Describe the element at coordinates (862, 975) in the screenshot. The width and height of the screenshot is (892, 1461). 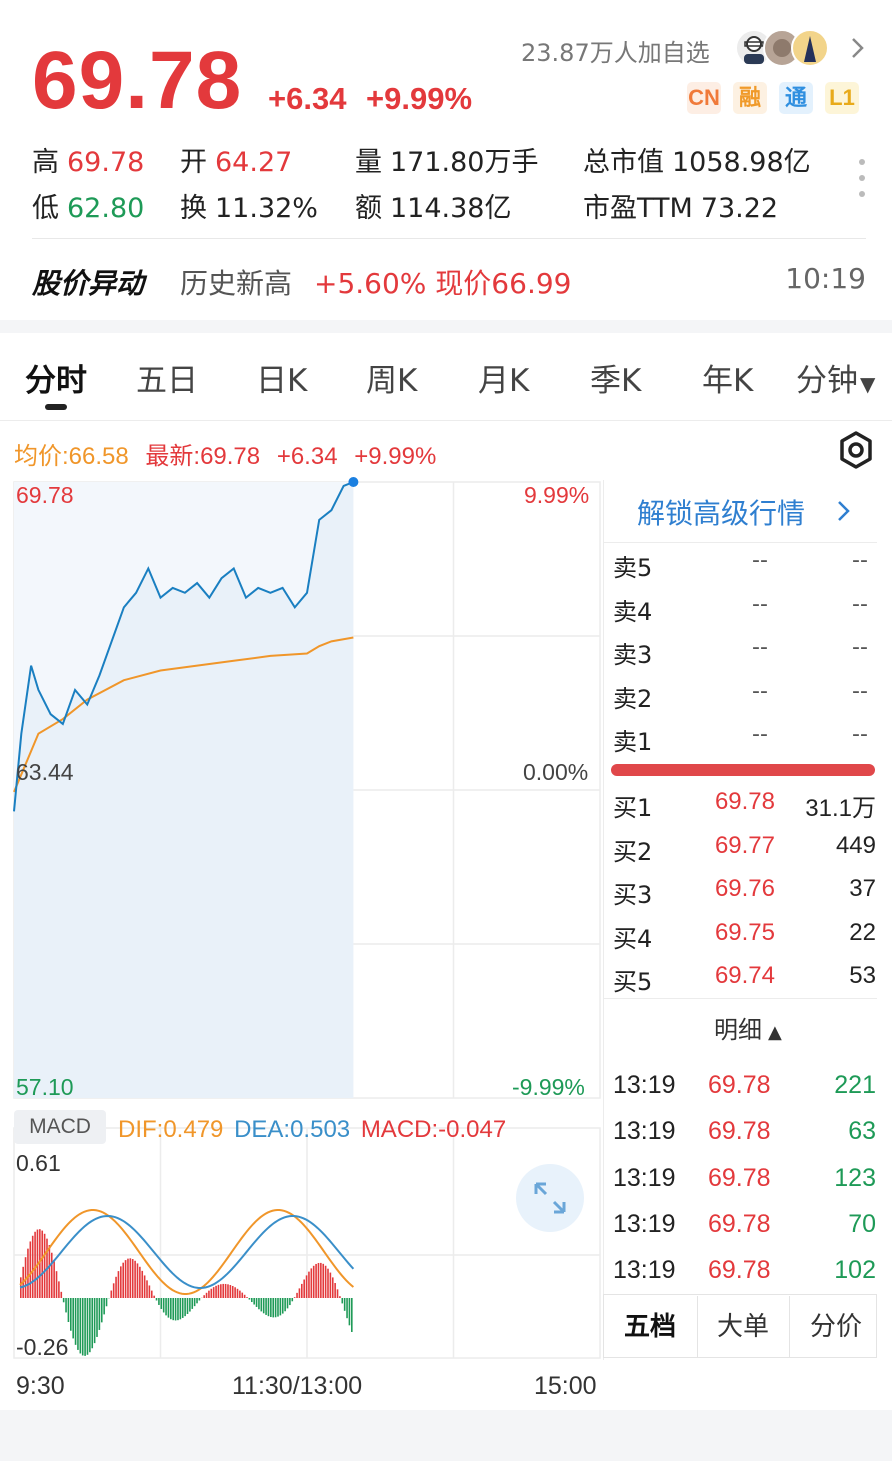
I see `bid-volume: 53` at that location.